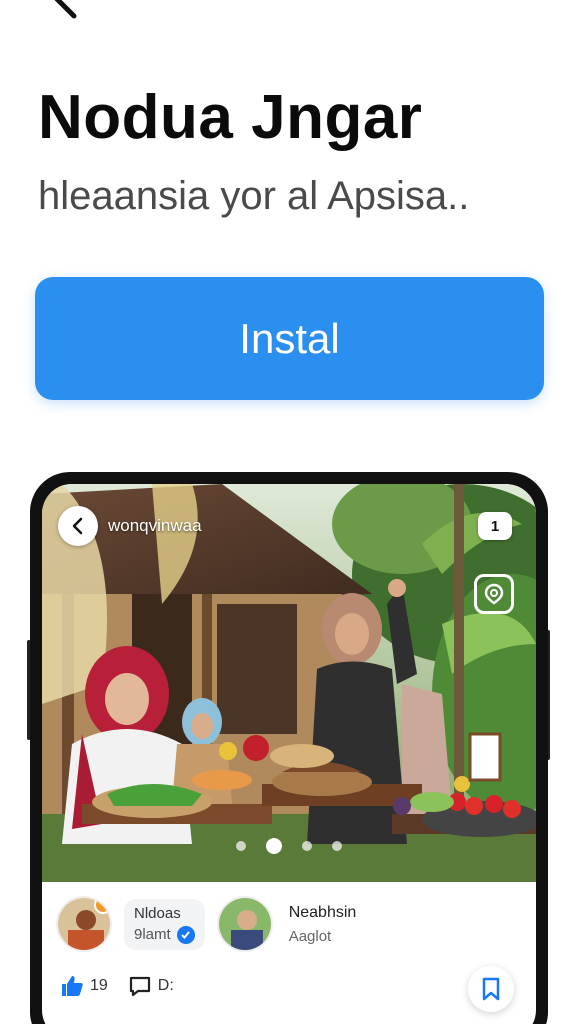 The image size is (576, 1024). Describe the element at coordinates (310, 936) in the screenshot. I see `author-subtitle: Aaglot` at that location.